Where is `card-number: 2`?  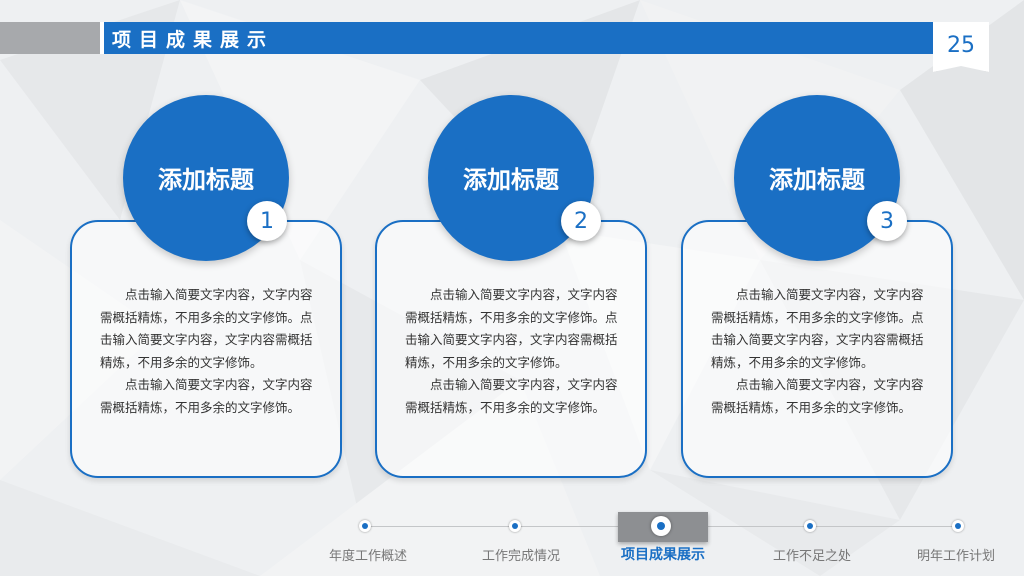
card-number: 2 is located at coordinates (581, 221).